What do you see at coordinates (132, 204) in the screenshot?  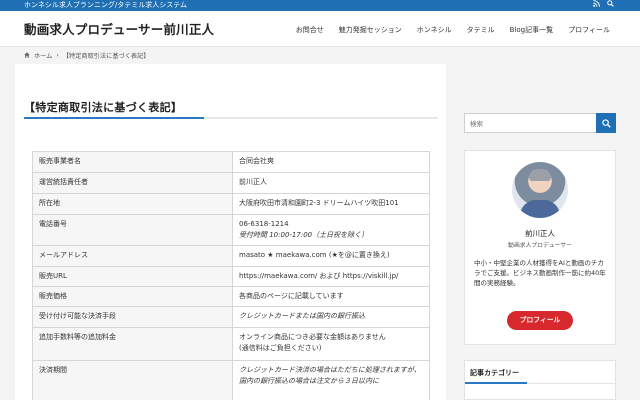 I see `table-key: 所在地` at bounding box center [132, 204].